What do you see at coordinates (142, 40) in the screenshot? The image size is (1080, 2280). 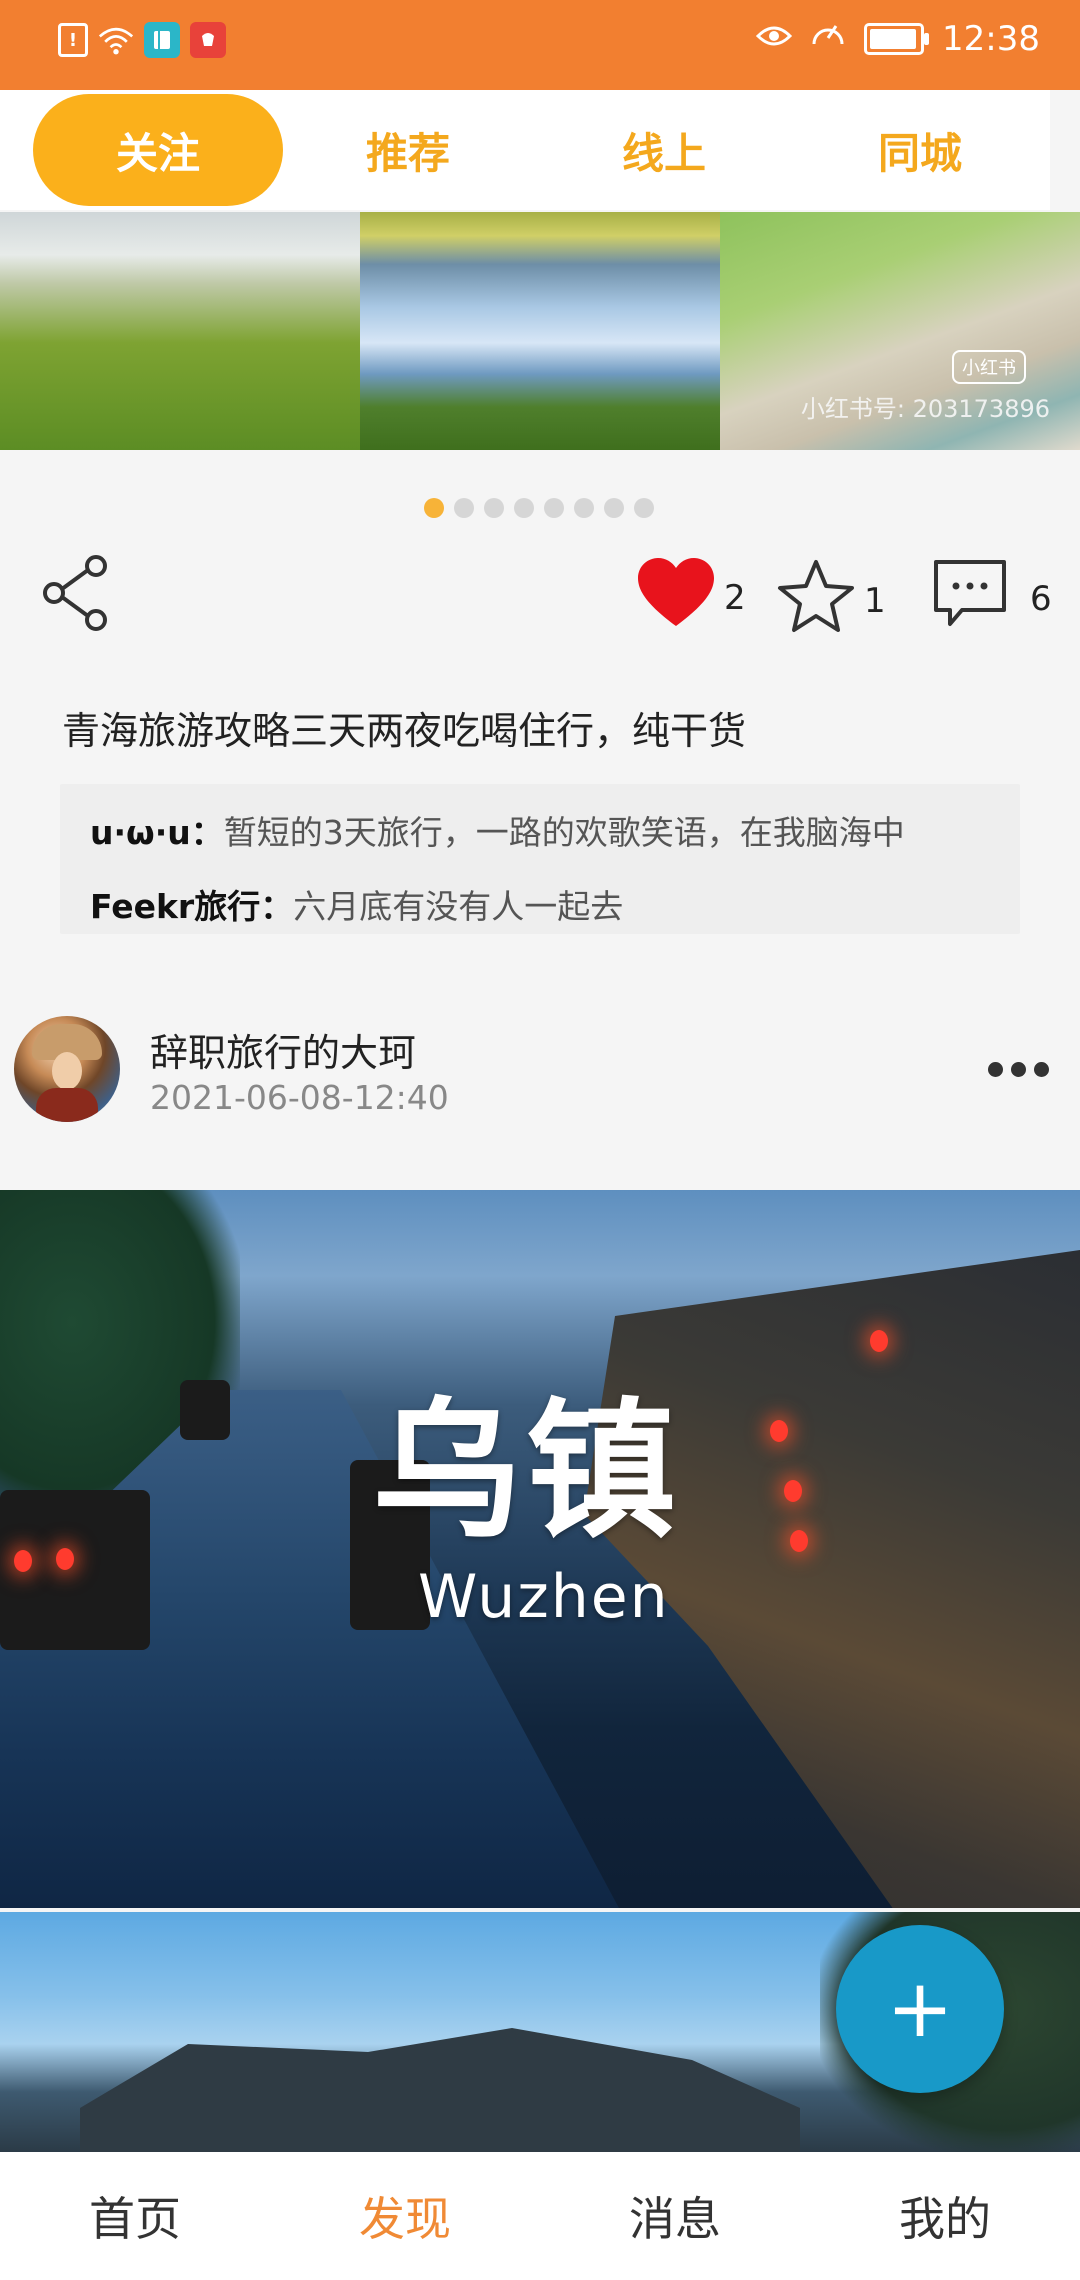 I see `status-icons-left: !` at bounding box center [142, 40].